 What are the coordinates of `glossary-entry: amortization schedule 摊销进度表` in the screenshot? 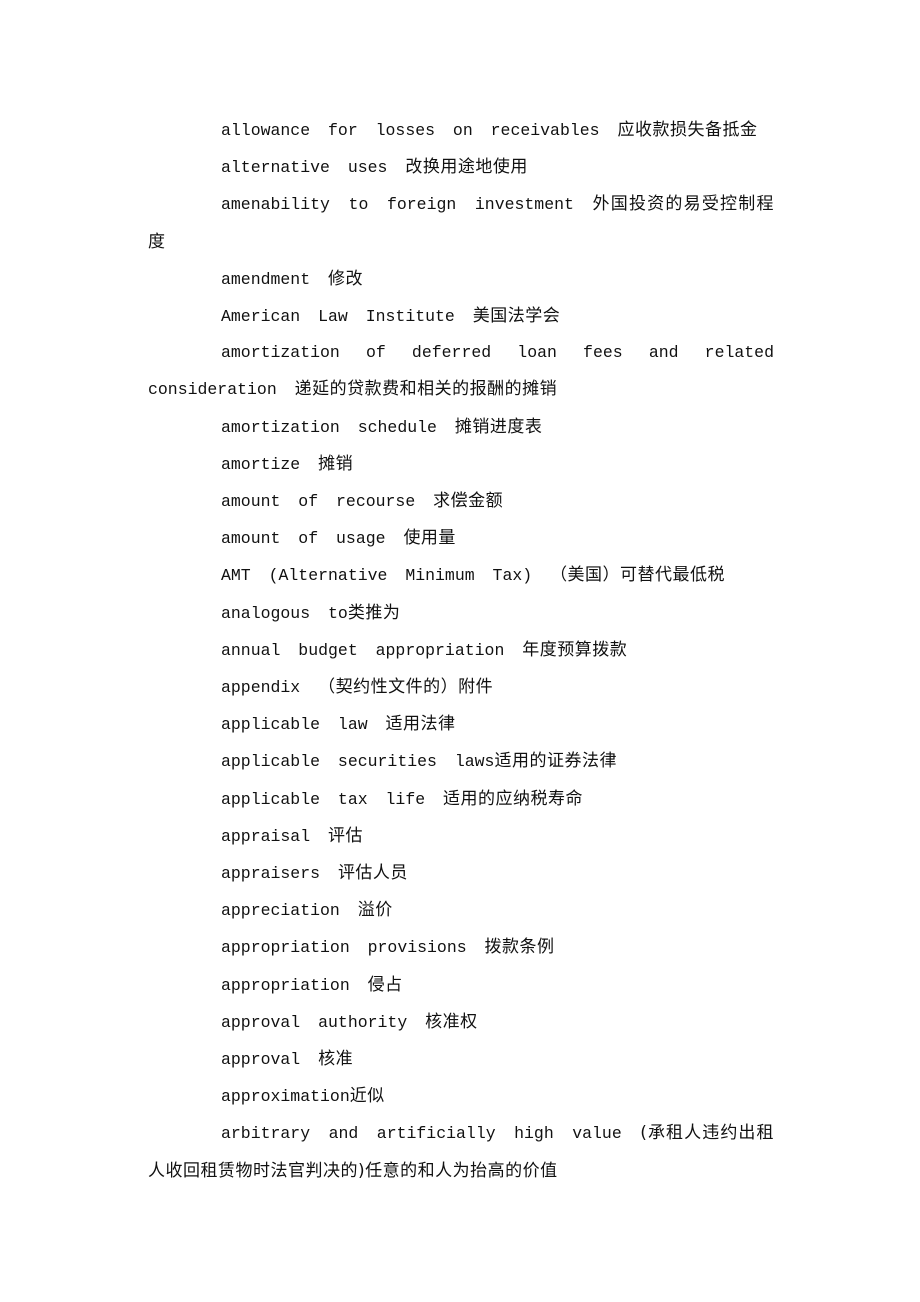 It's located at (461, 427).